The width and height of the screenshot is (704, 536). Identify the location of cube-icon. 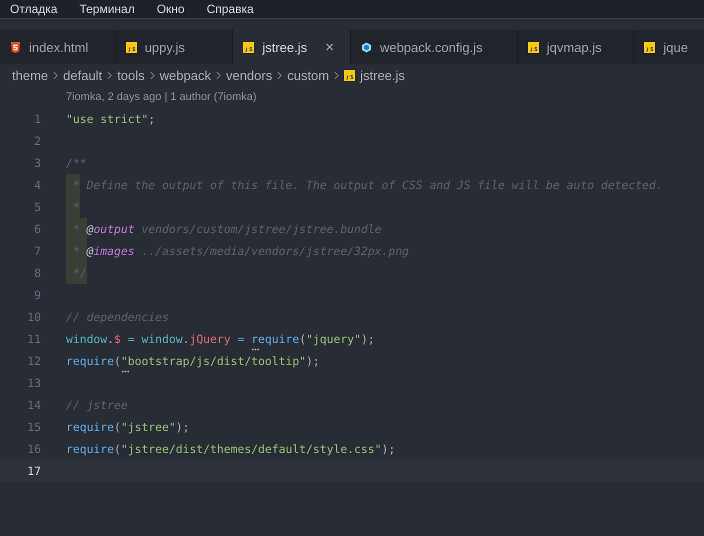
(366, 47).